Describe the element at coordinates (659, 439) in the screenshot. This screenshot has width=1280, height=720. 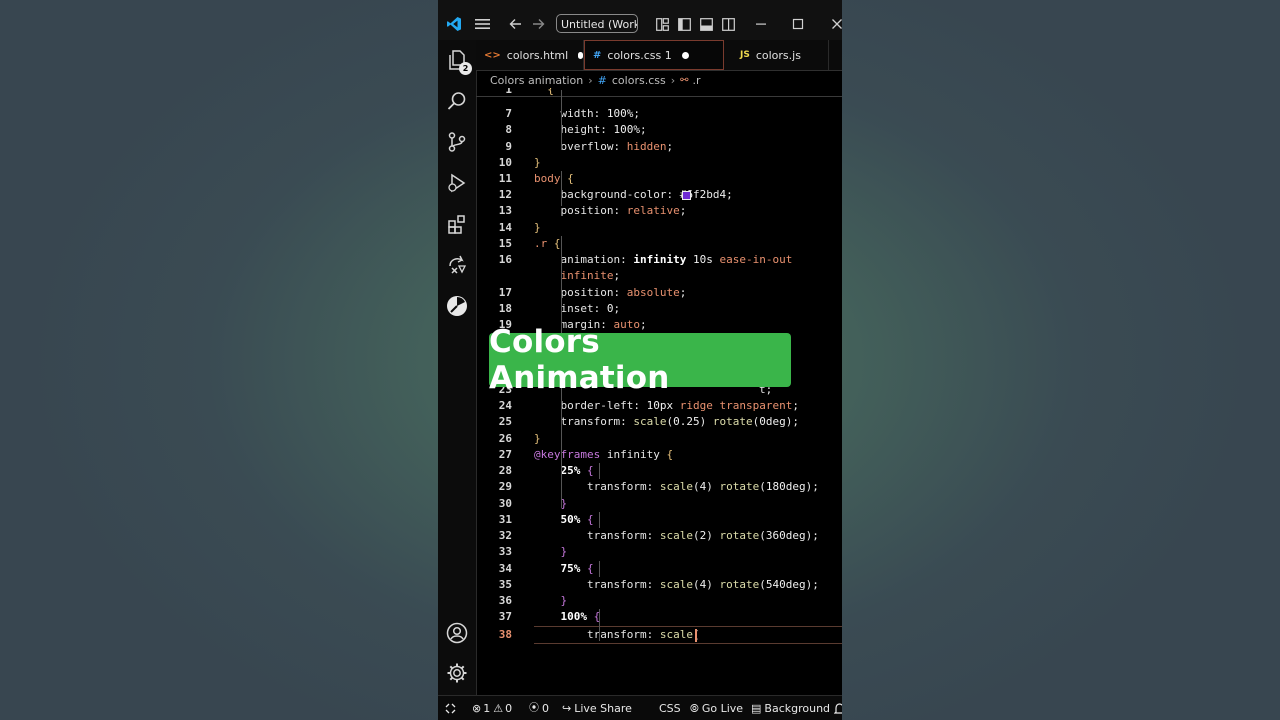
I see `code-line: 26}` at that location.